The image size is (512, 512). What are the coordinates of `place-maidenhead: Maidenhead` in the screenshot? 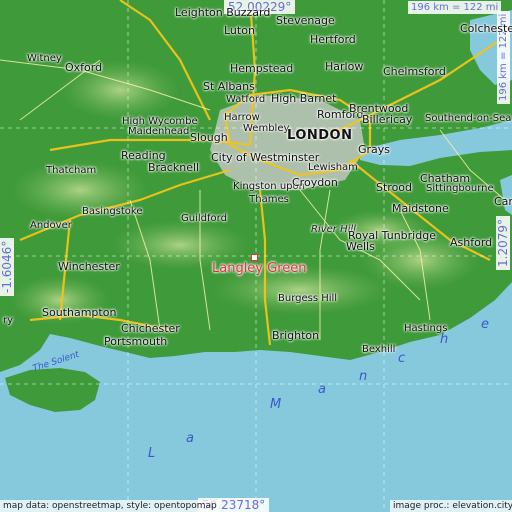 It's located at (159, 131).